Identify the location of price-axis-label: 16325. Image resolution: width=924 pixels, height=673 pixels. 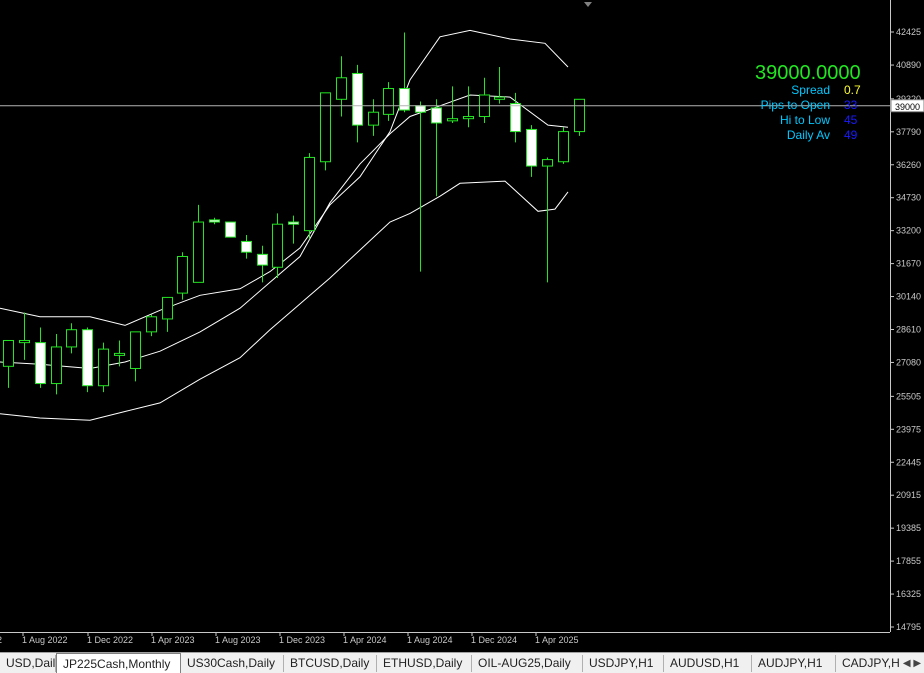
(908, 594).